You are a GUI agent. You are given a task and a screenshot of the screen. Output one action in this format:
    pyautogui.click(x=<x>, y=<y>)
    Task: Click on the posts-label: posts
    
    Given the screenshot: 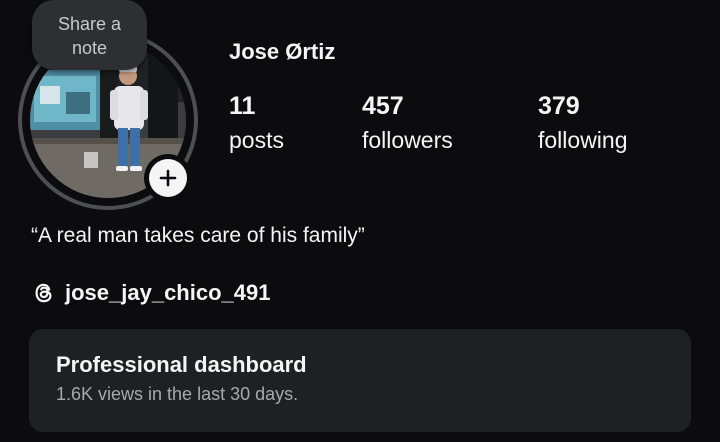 What is the action you would take?
    pyautogui.click(x=256, y=140)
    